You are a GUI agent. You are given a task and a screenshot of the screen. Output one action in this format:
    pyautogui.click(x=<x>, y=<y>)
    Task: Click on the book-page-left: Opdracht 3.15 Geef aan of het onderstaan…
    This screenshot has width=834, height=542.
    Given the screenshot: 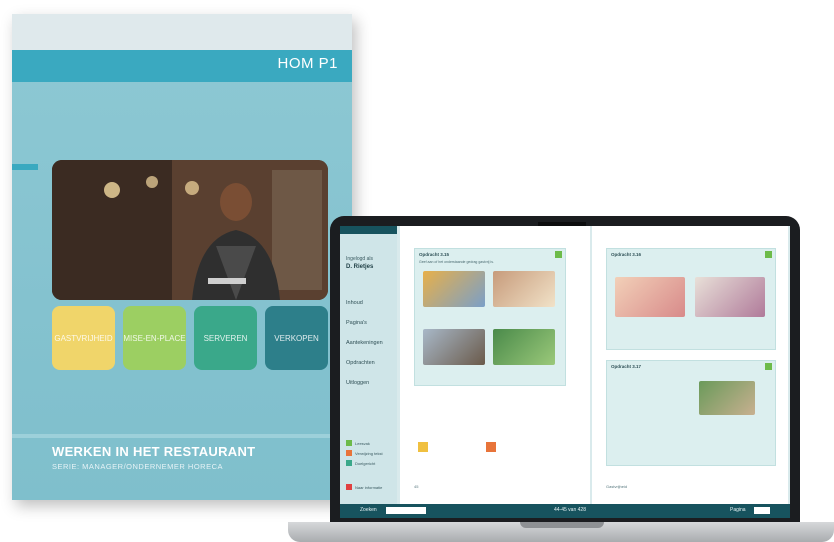 What is the action you would take?
    pyautogui.click(x=495, y=365)
    